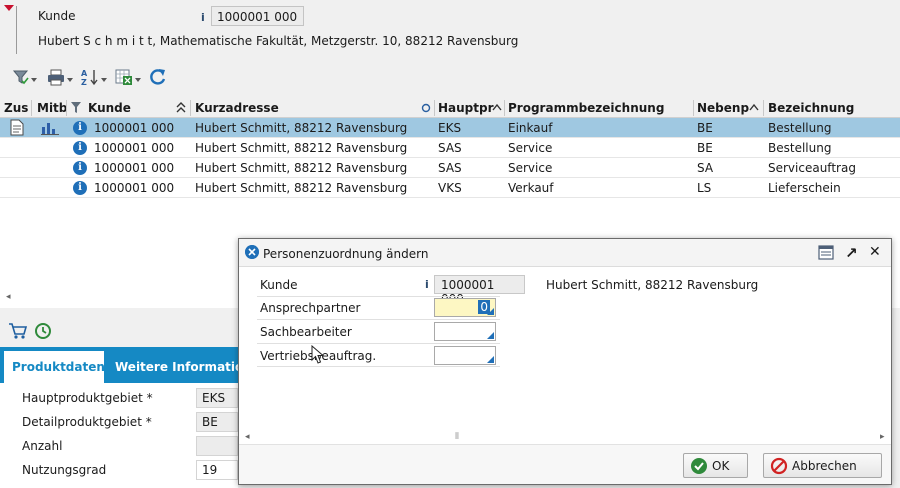  I want to click on dialog-horizontal-scrollbar: ◂ ⦀ ▸, so click(566, 438).